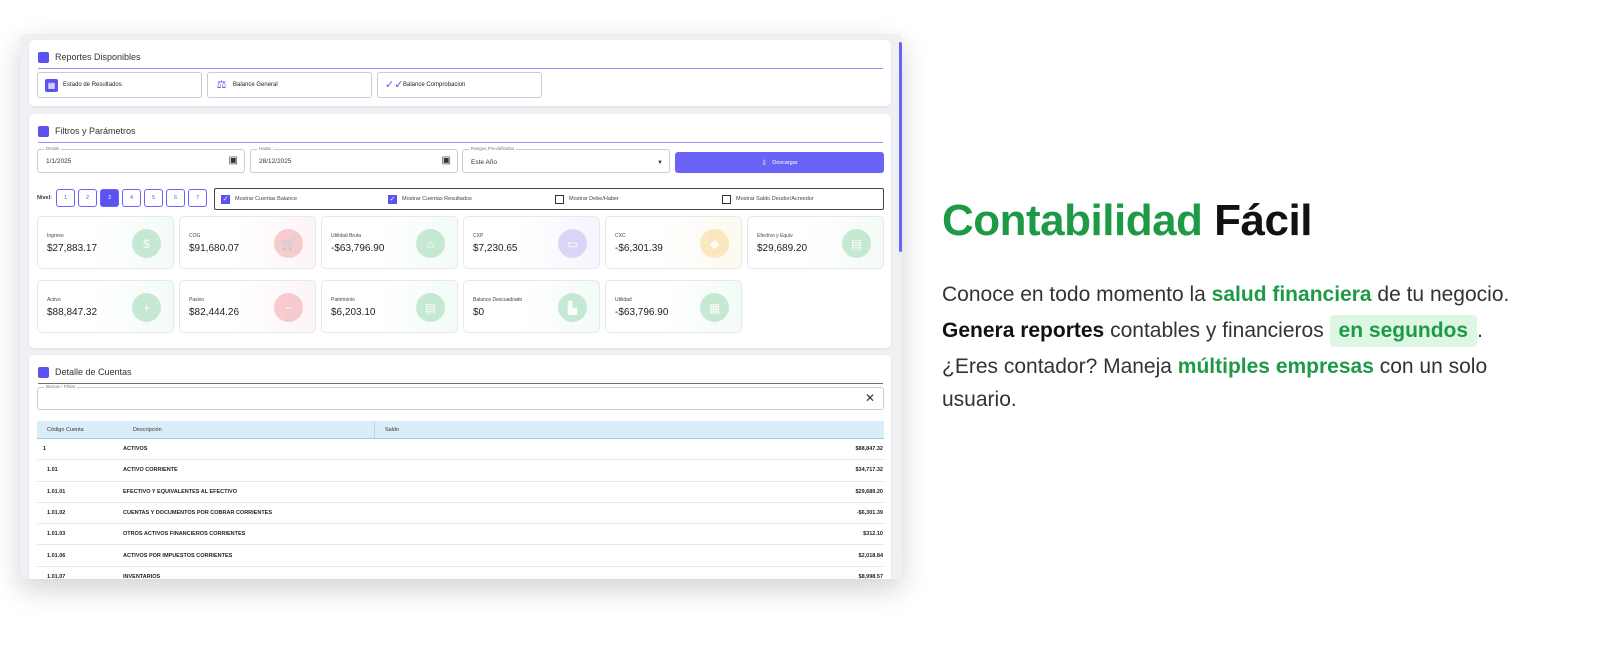  Describe the element at coordinates (43, 372) in the screenshot. I see `table-icon` at that location.